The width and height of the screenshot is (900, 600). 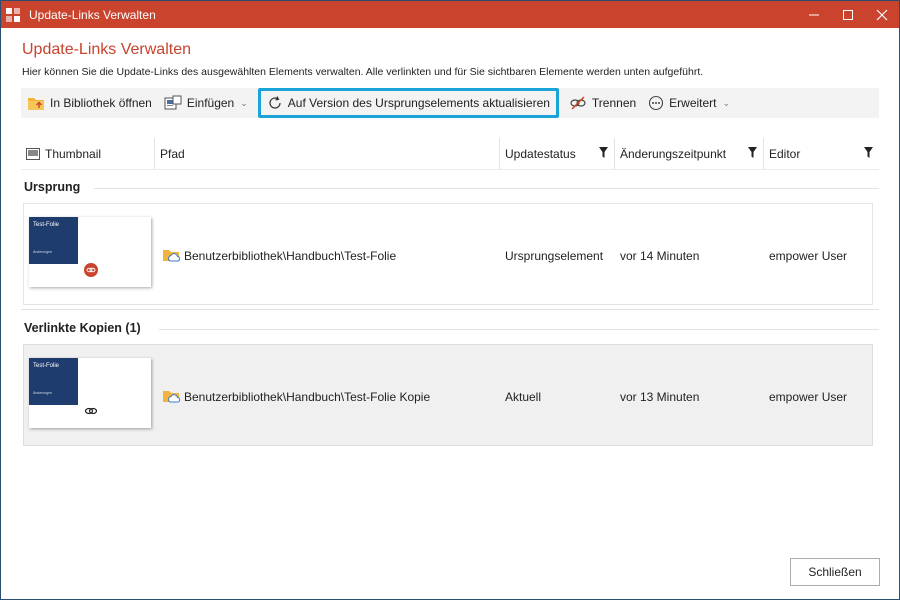 What do you see at coordinates (91, 271) in the screenshot?
I see `origin-link-icon` at bounding box center [91, 271].